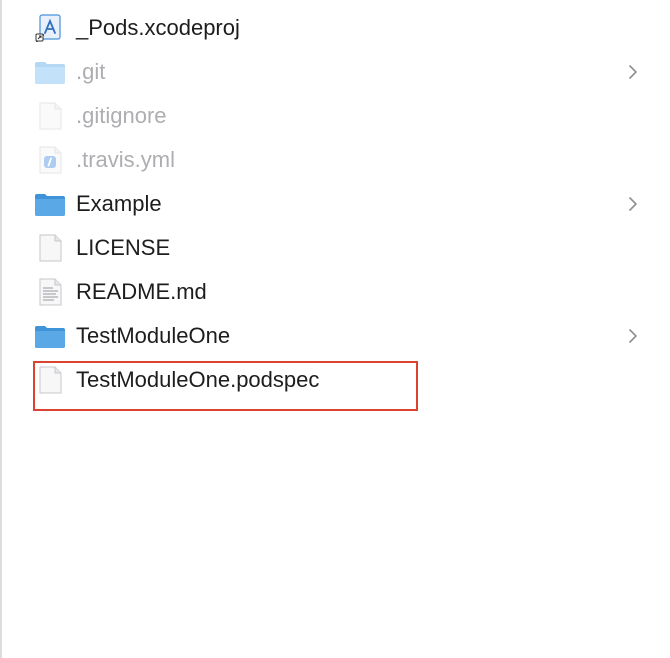  I want to click on file-row-testmoduleone: TestModuleOne, so click(335, 336).